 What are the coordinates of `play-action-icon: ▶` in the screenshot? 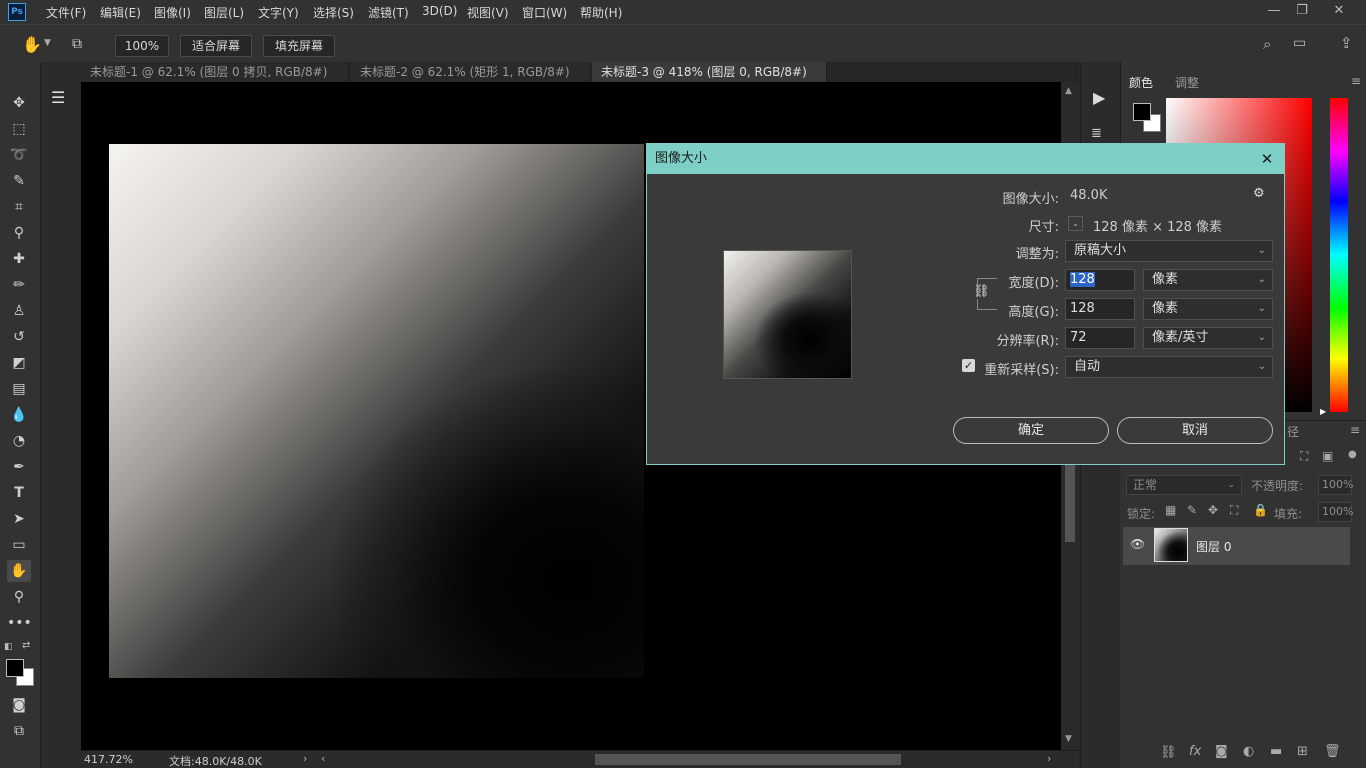 It's located at (1099, 97).